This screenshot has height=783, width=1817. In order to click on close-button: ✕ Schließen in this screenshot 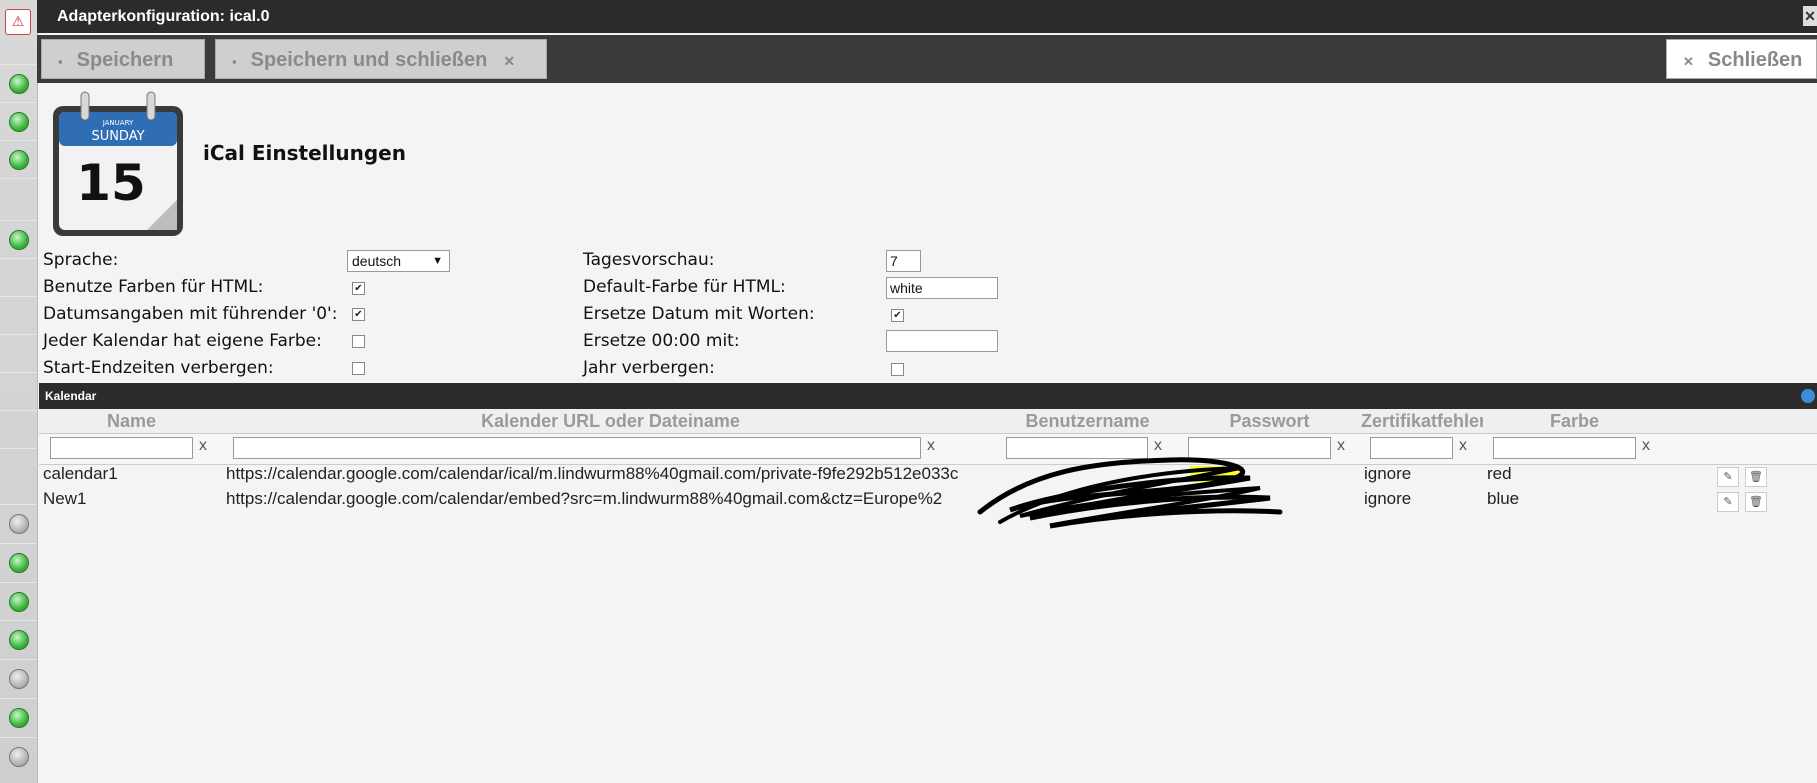, I will do `click(1741, 59)`.